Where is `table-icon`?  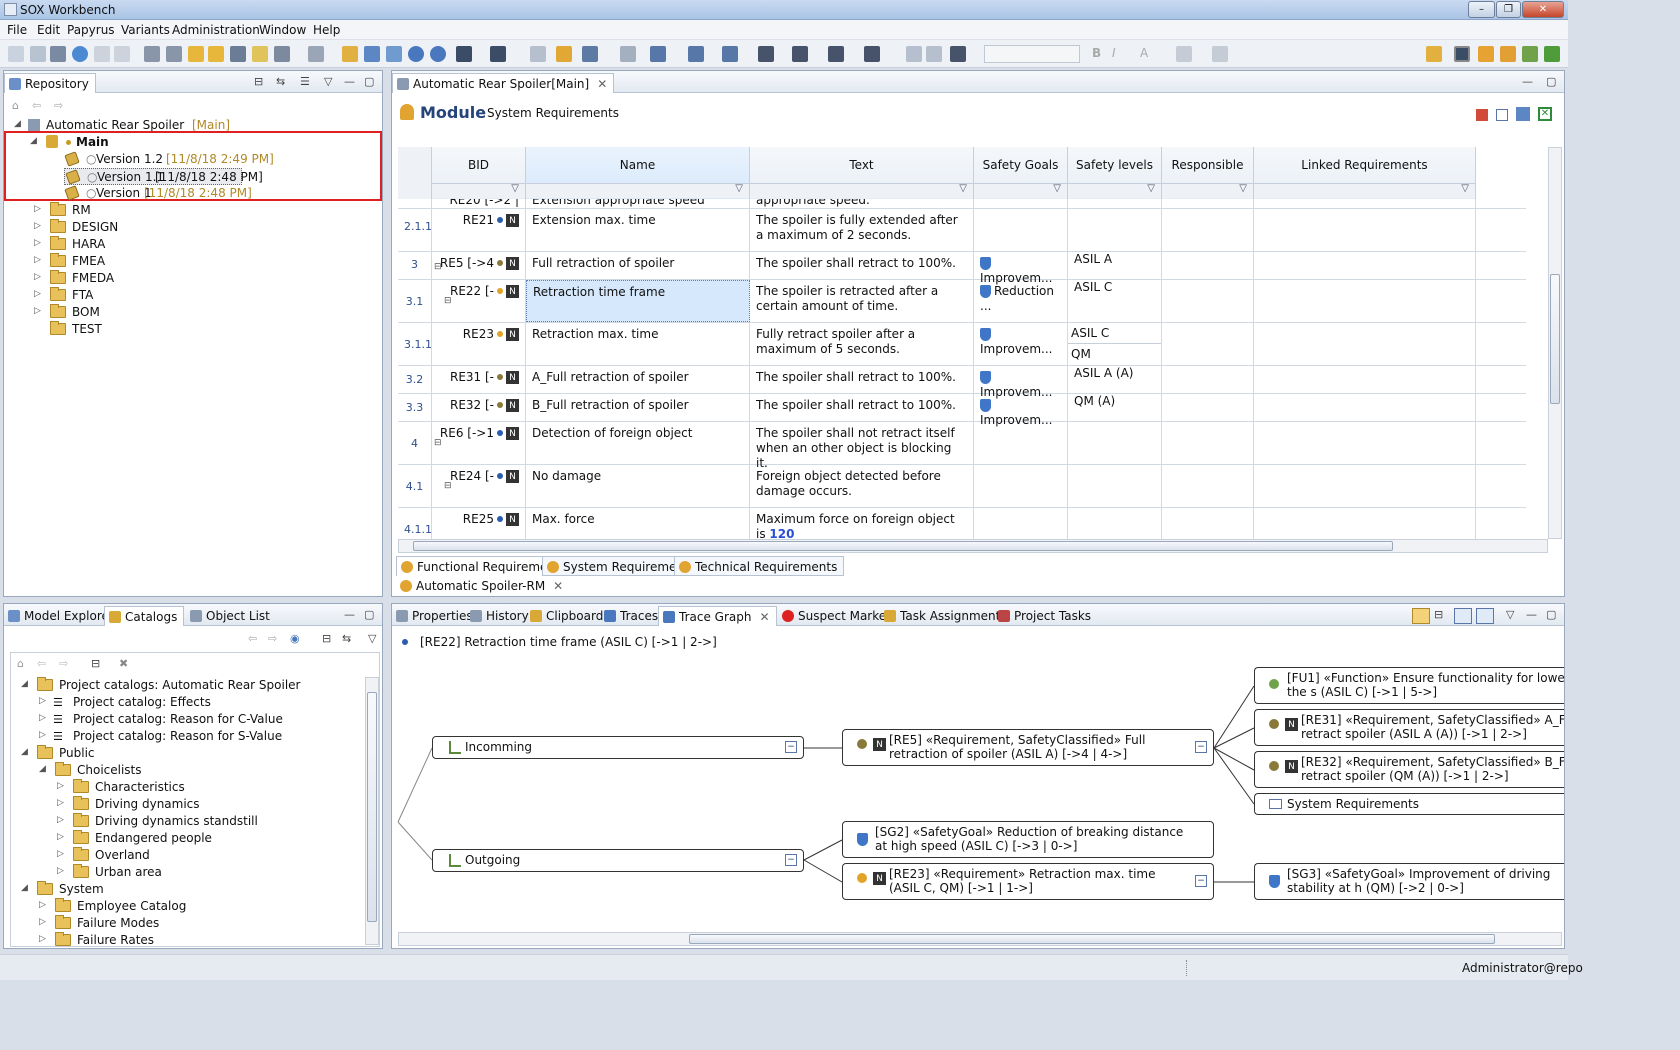
table-icon is located at coordinates (372, 54).